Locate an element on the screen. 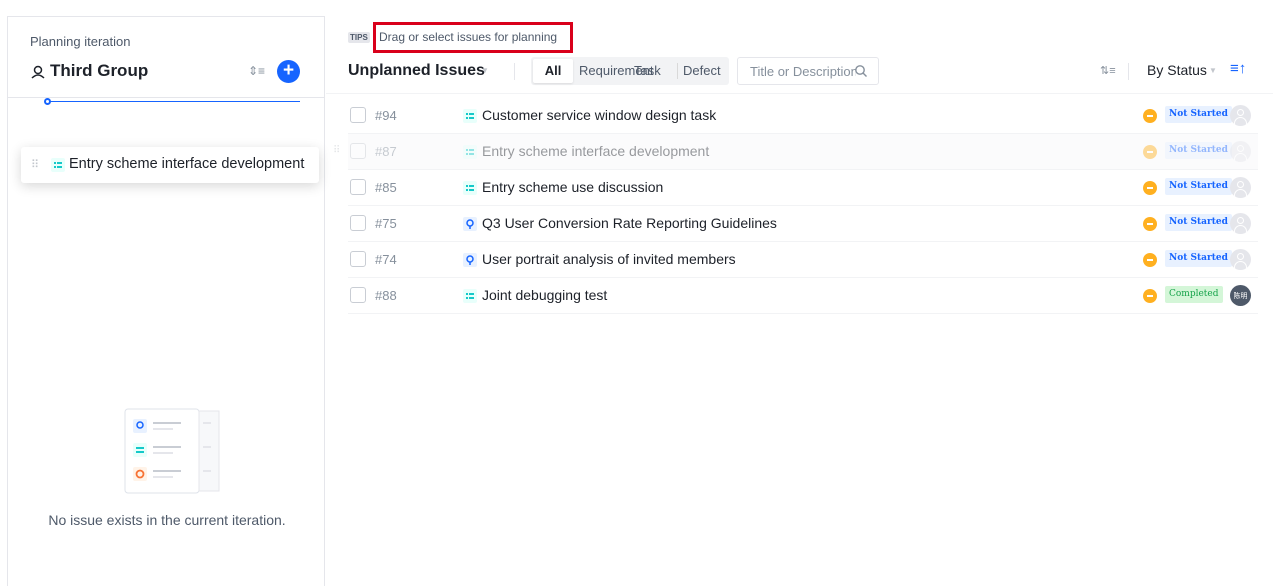 The width and height of the screenshot is (1273, 586). planning-iteration-caption: Planning iteration is located at coordinates (80, 41).